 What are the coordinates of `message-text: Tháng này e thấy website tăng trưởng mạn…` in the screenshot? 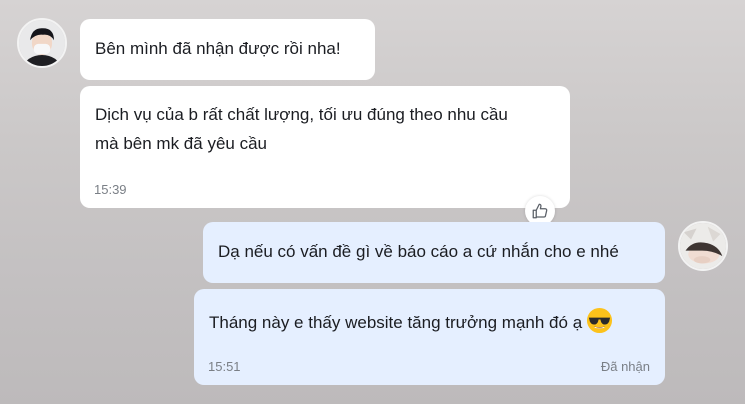 It's located at (411, 325).